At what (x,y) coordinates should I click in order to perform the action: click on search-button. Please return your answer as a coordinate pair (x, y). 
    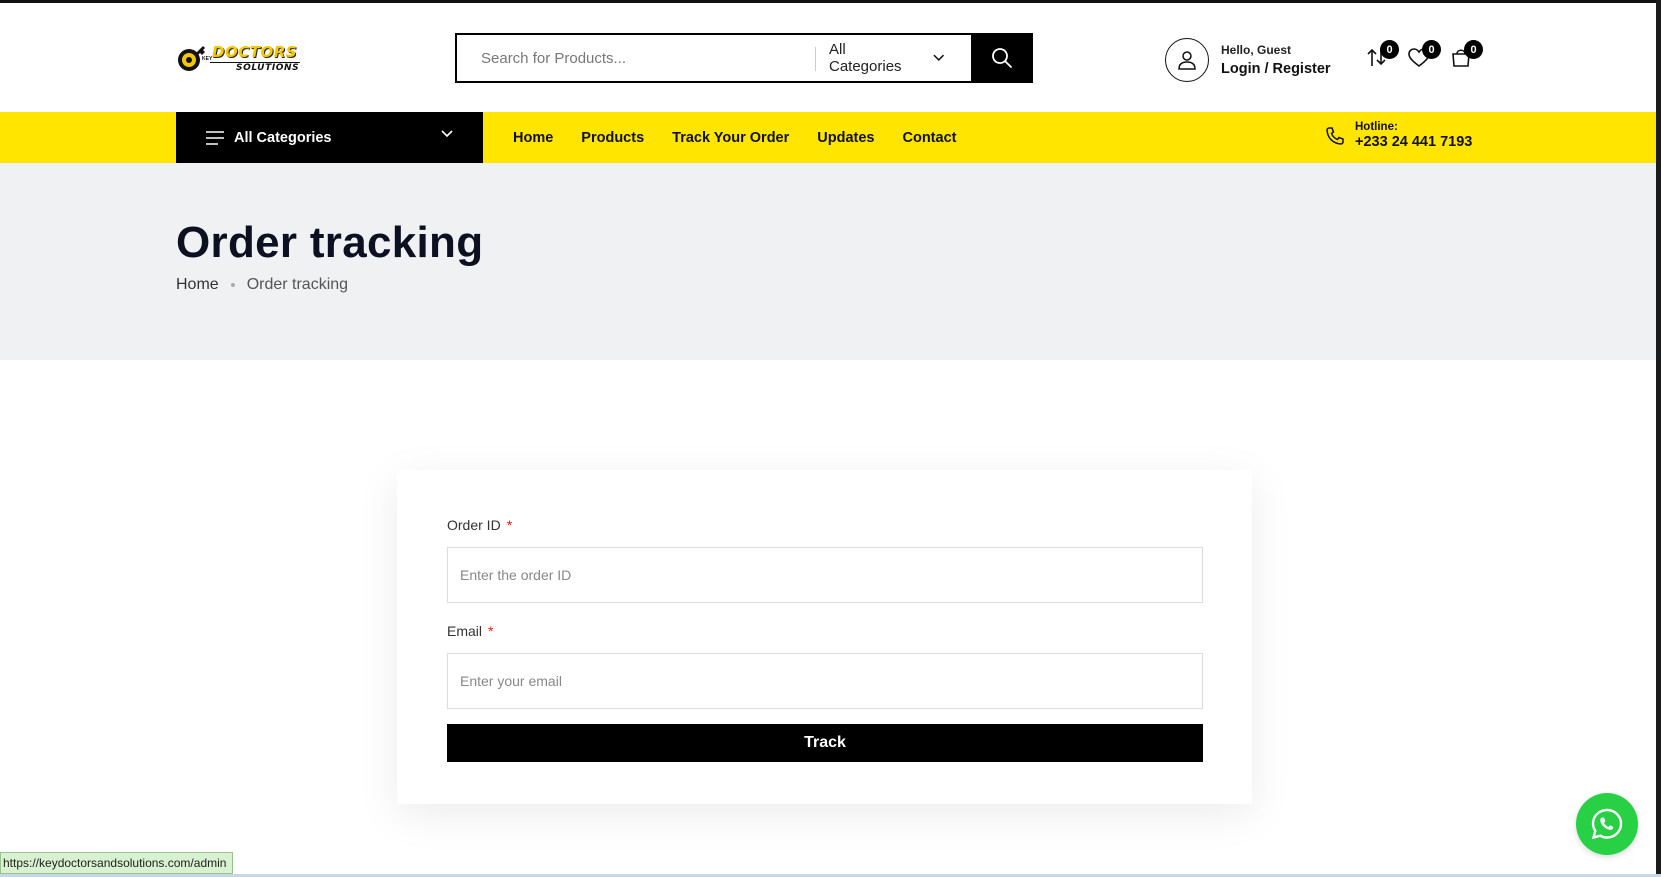
    Looking at the image, I should click on (1002, 58).